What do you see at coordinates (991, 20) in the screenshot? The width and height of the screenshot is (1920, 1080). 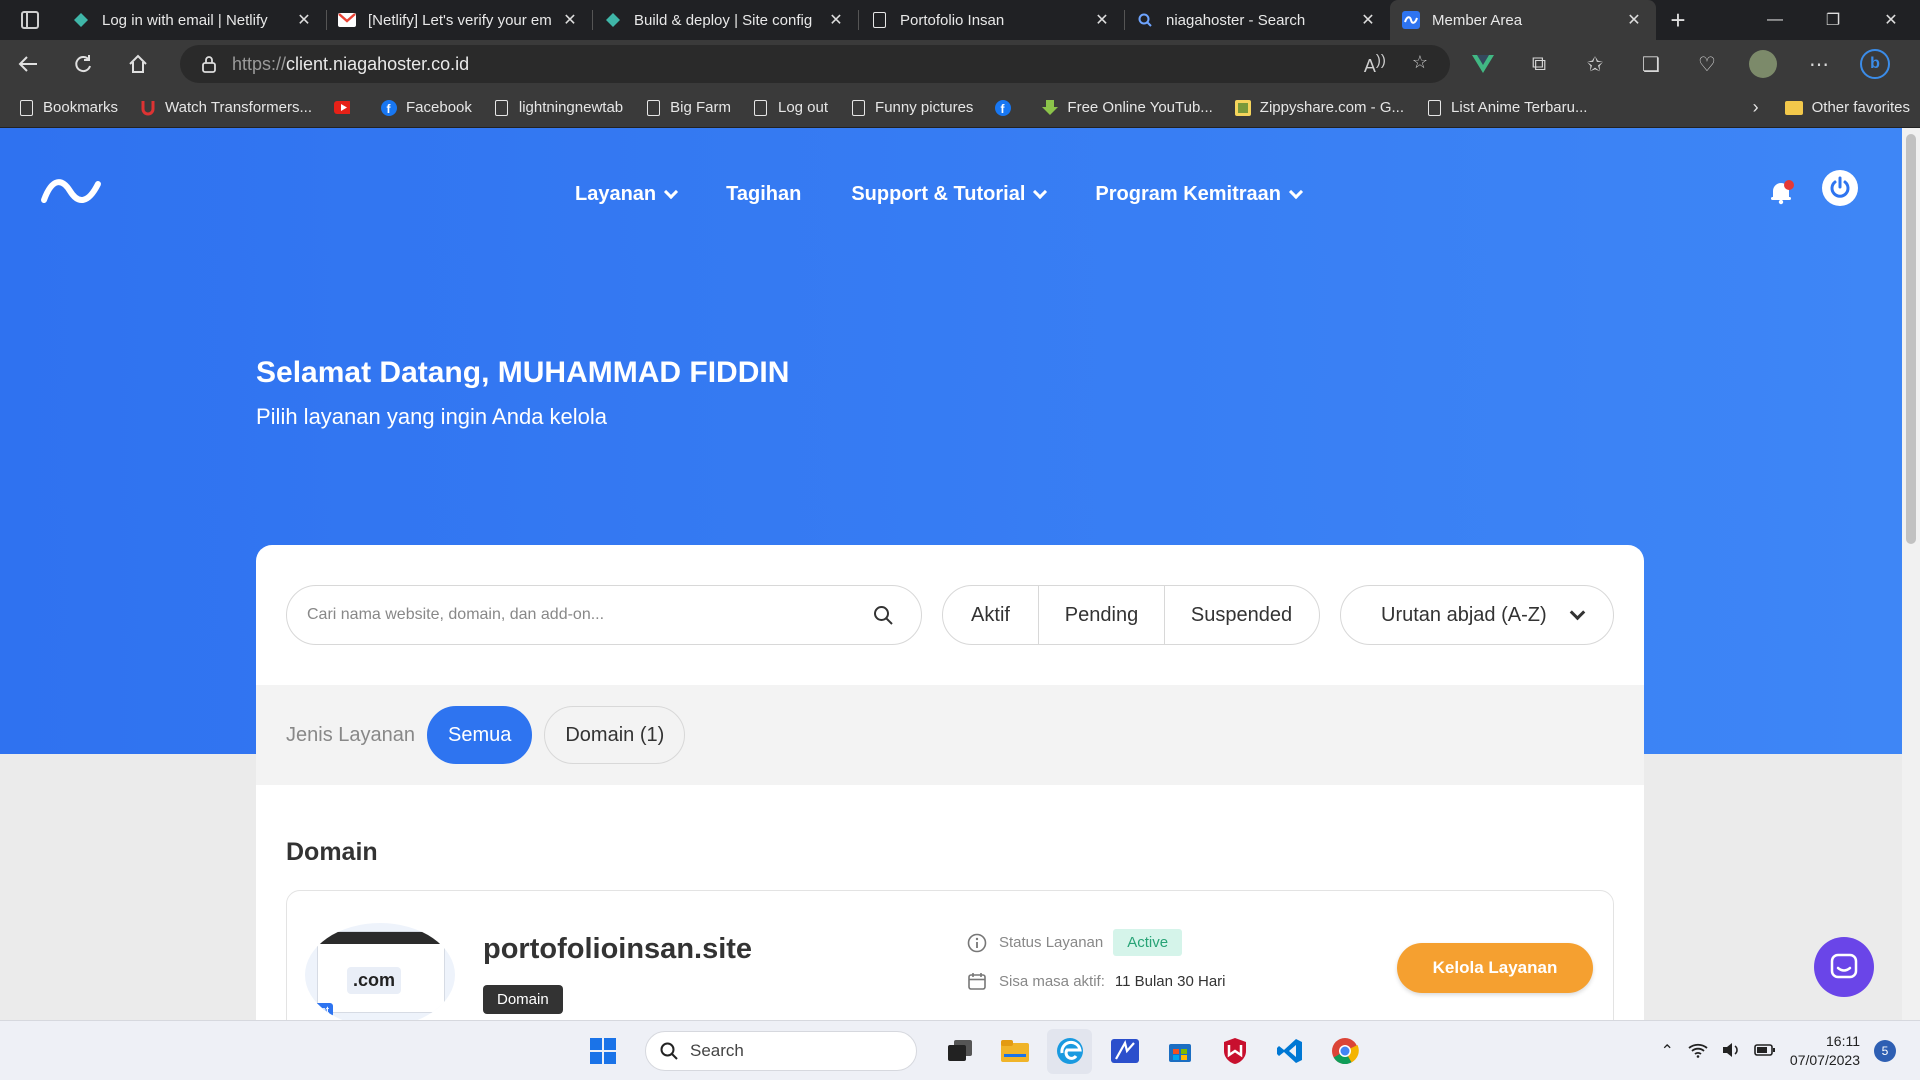 I see `browser-tab-portfolio: Portofolio Insan ✕` at bounding box center [991, 20].